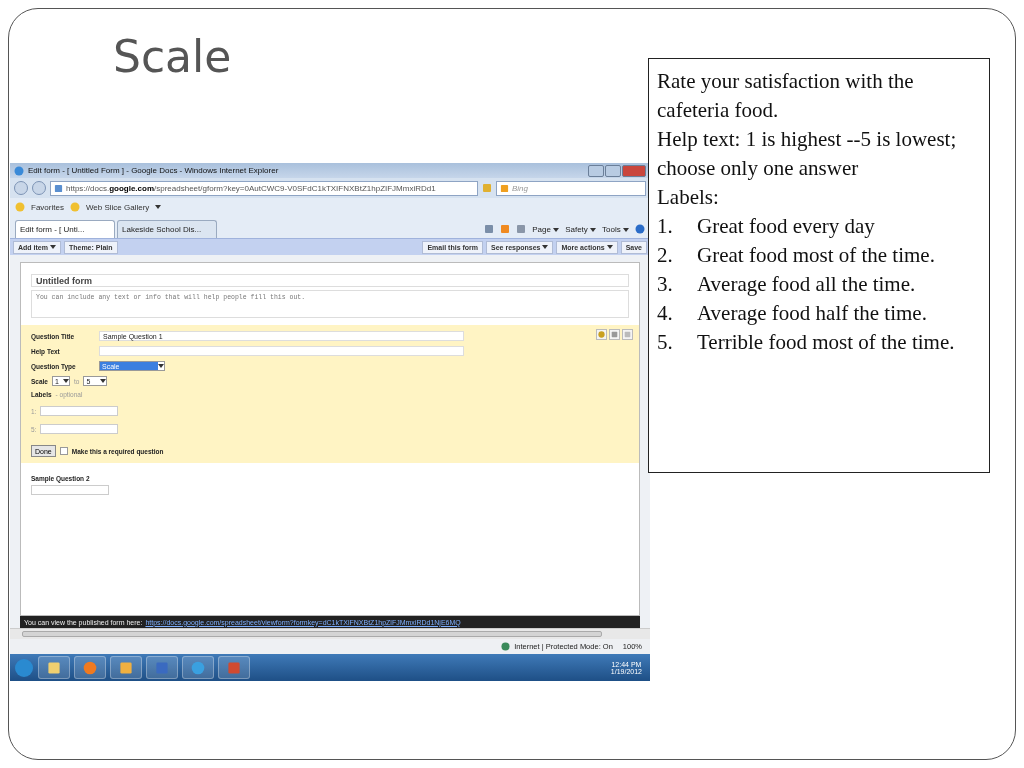 This screenshot has width=1024, height=768. I want to click on list-text: Average food all the time., so click(806, 284).